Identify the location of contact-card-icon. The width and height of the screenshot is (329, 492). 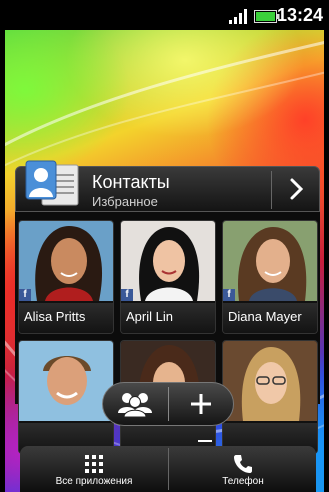
(52, 183).